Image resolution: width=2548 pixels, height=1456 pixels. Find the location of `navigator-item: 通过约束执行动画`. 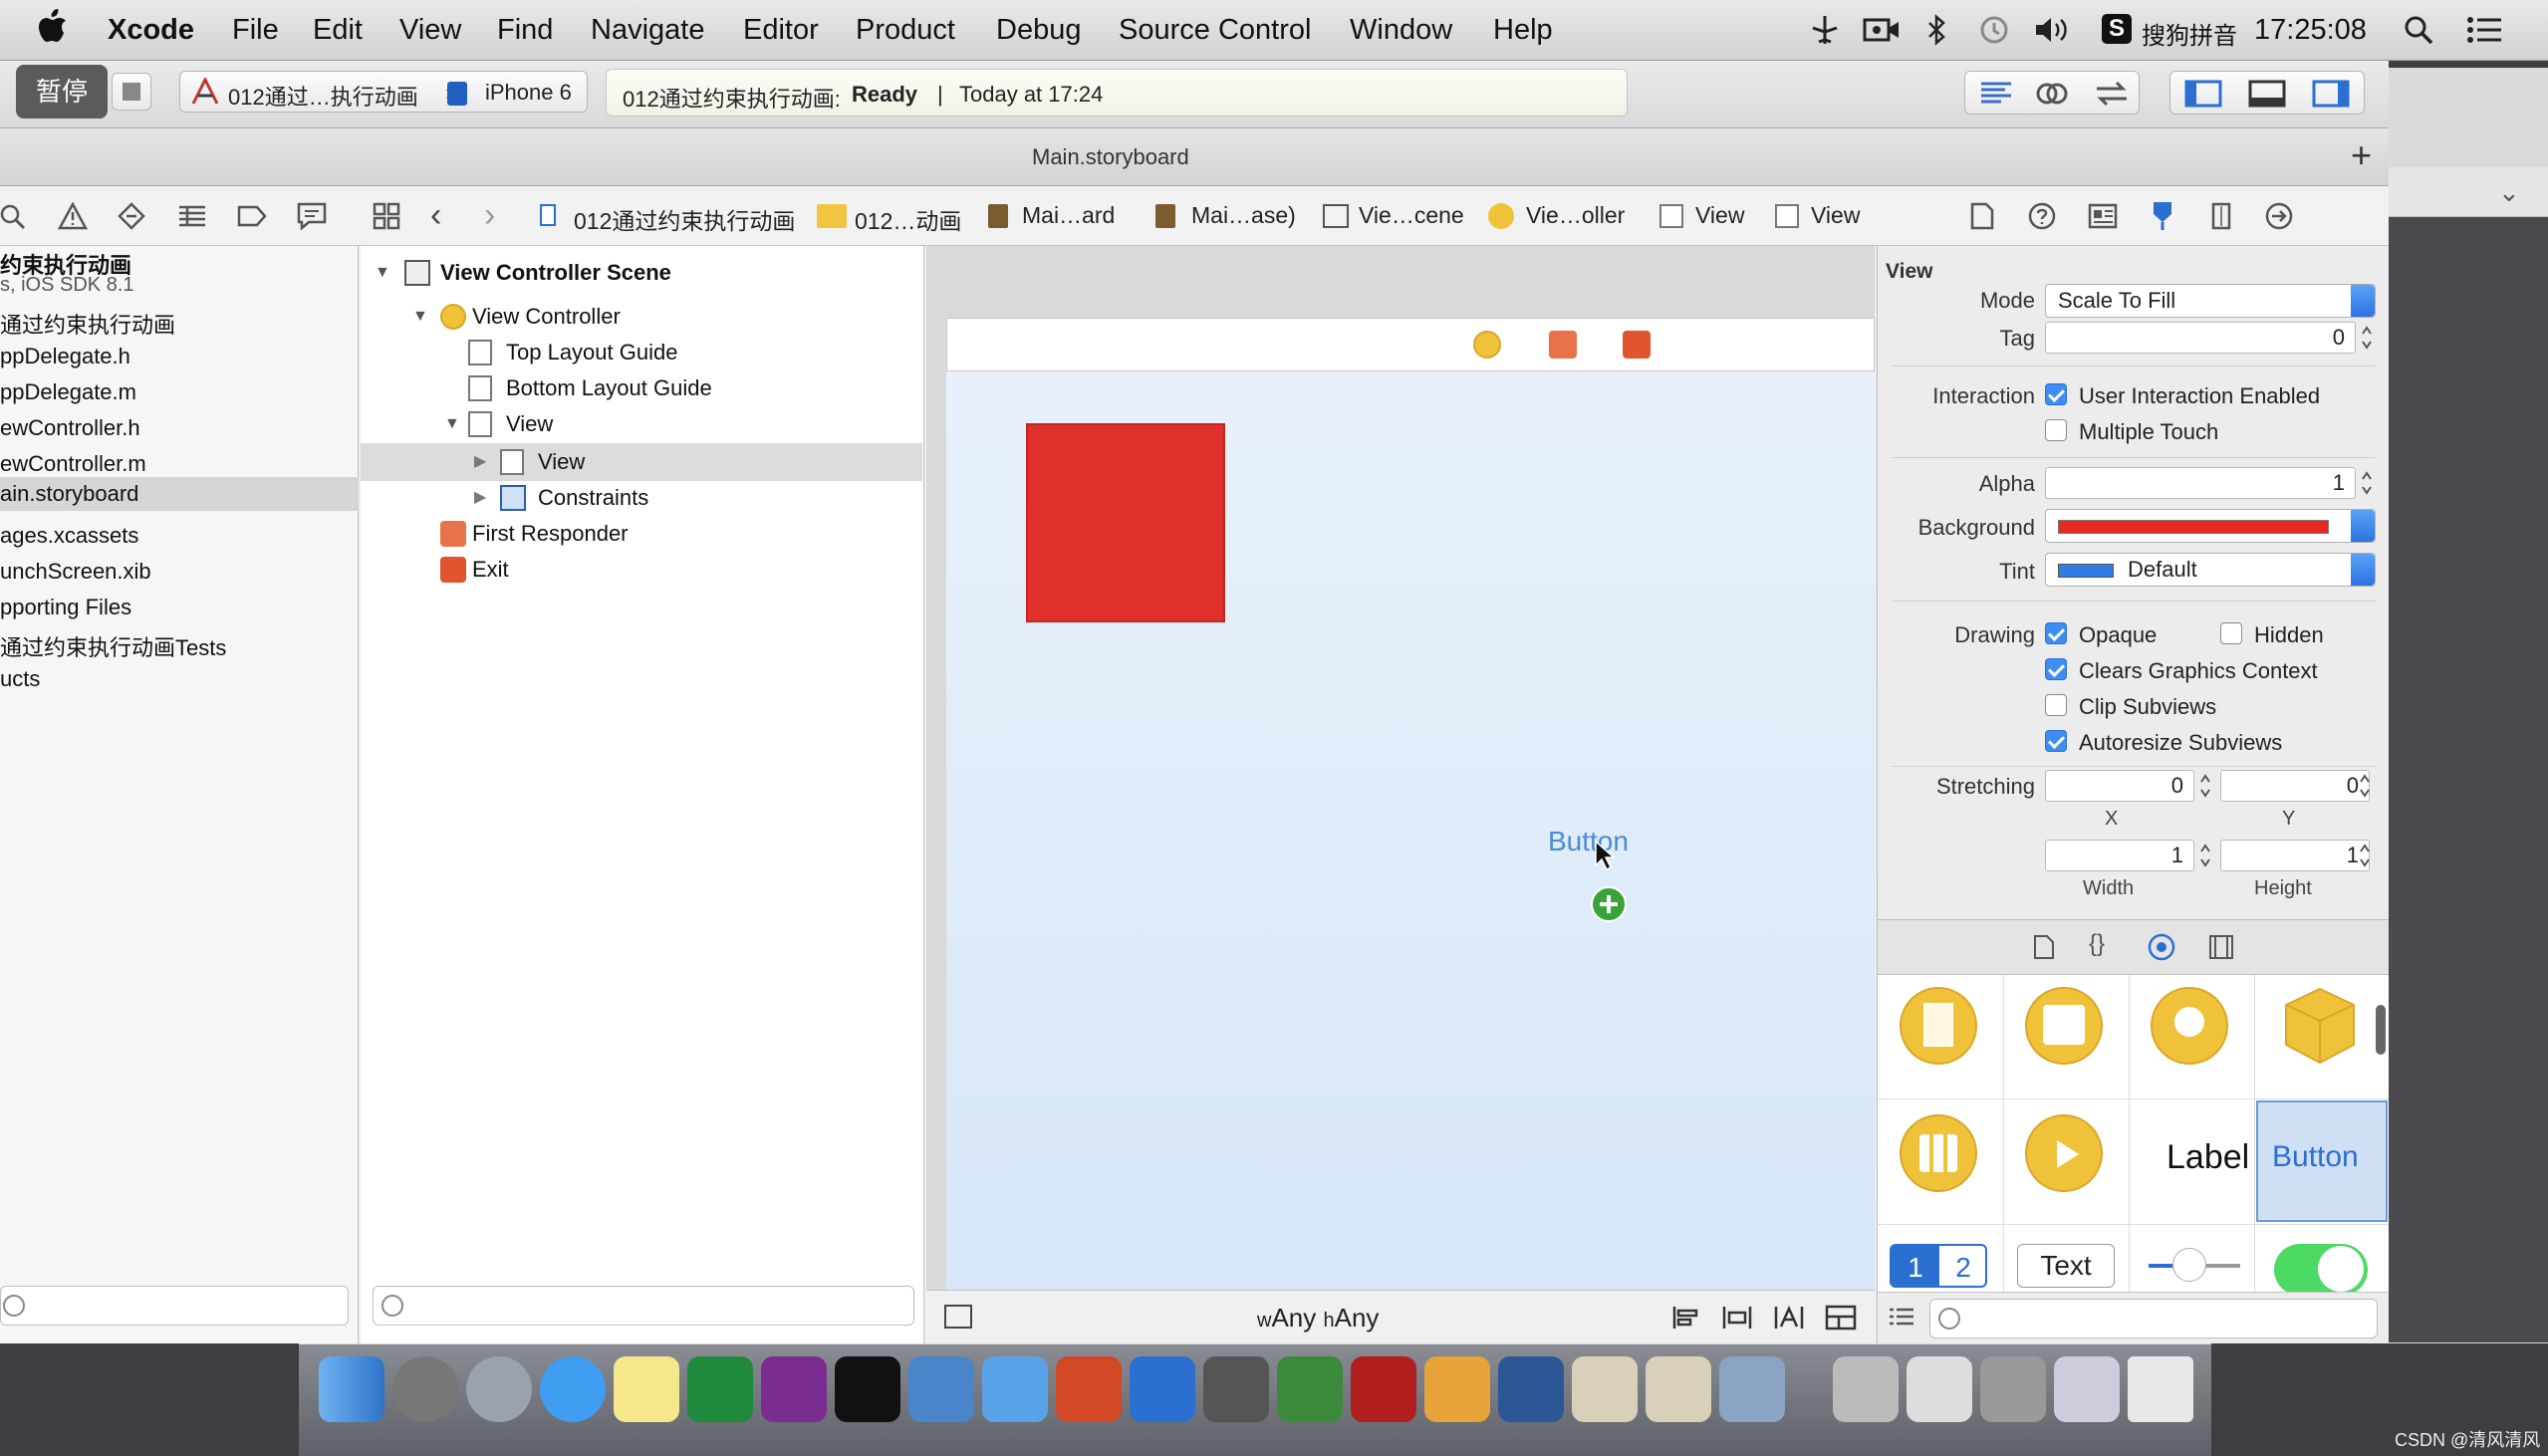

navigator-item: 通过约束执行动画 is located at coordinates (180, 326).